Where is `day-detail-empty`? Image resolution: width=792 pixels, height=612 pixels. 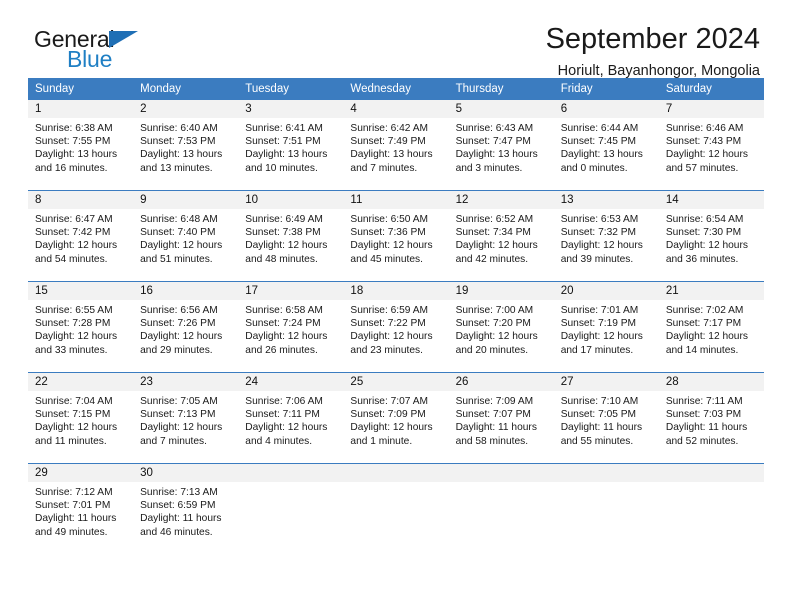
day-detail-empty is located at coordinates (395, 515).